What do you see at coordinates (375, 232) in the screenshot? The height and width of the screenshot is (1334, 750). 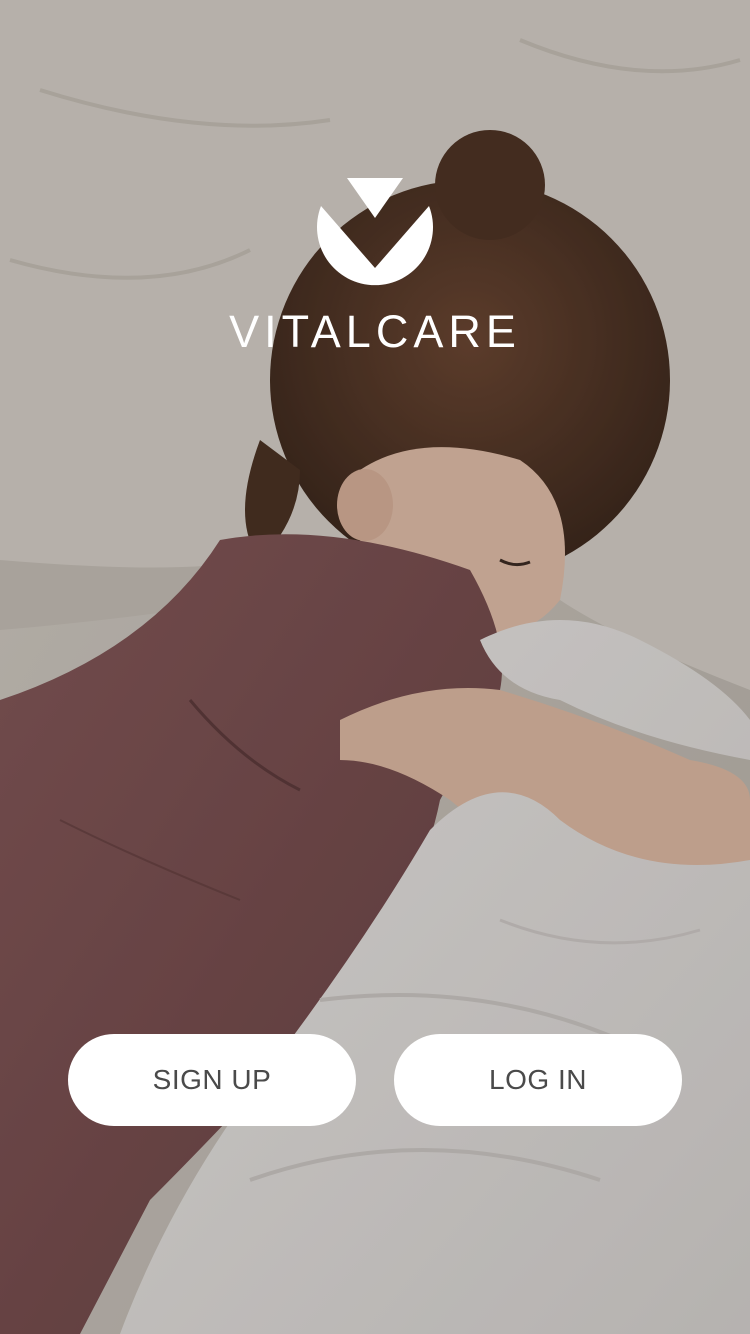 I see `vitalcare-v-logo-icon` at bounding box center [375, 232].